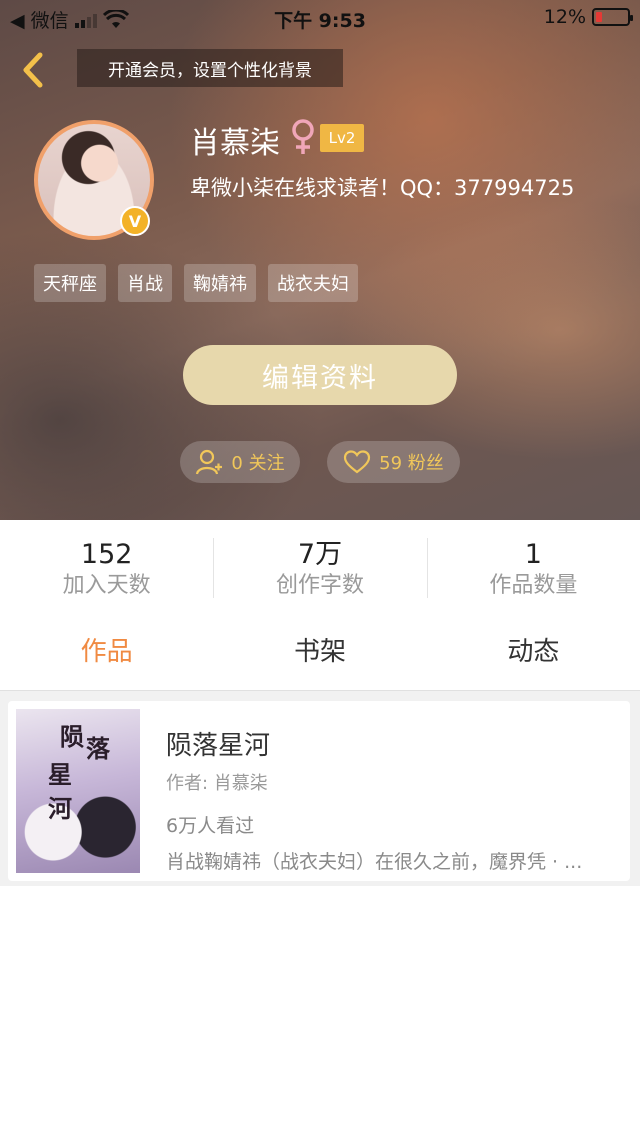  I want to click on stat-value: 7万, so click(320, 554).